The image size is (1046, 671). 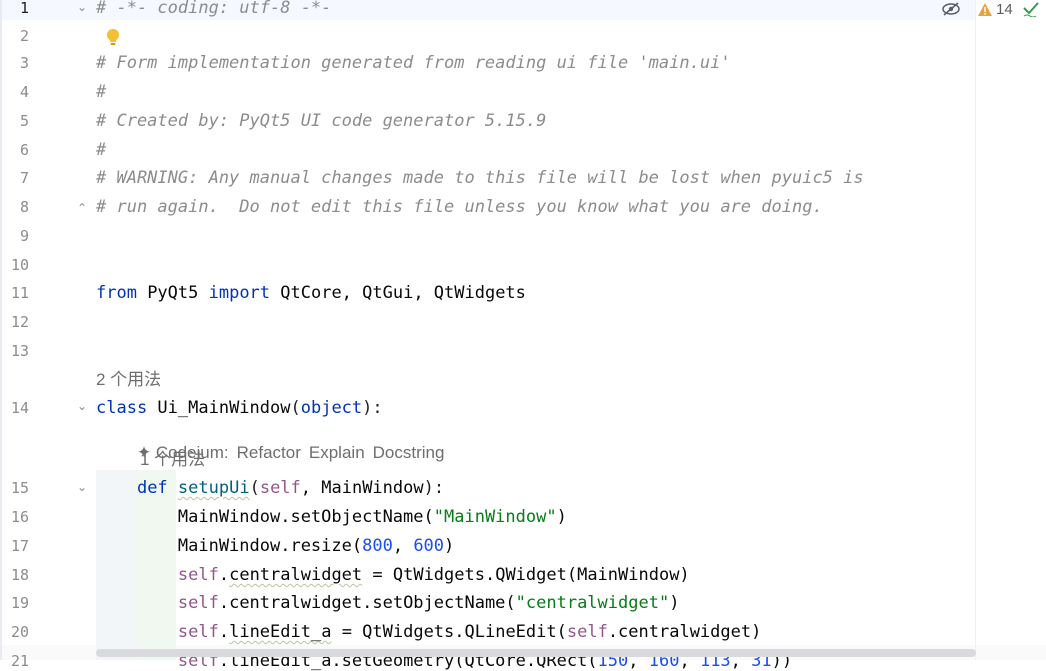 What do you see at coordinates (429, 546) in the screenshot?
I see `code-token: 600` at bounding box center [429, 546].